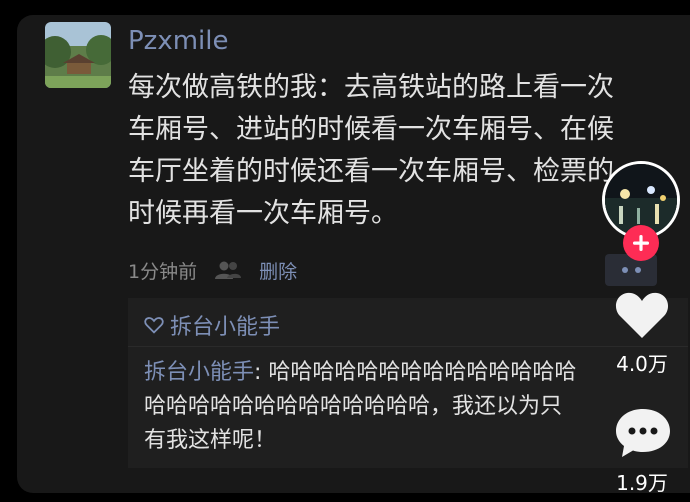 The height and width of the screenshot is (502, 690). I want to click on follow-button, so click(641, 243).